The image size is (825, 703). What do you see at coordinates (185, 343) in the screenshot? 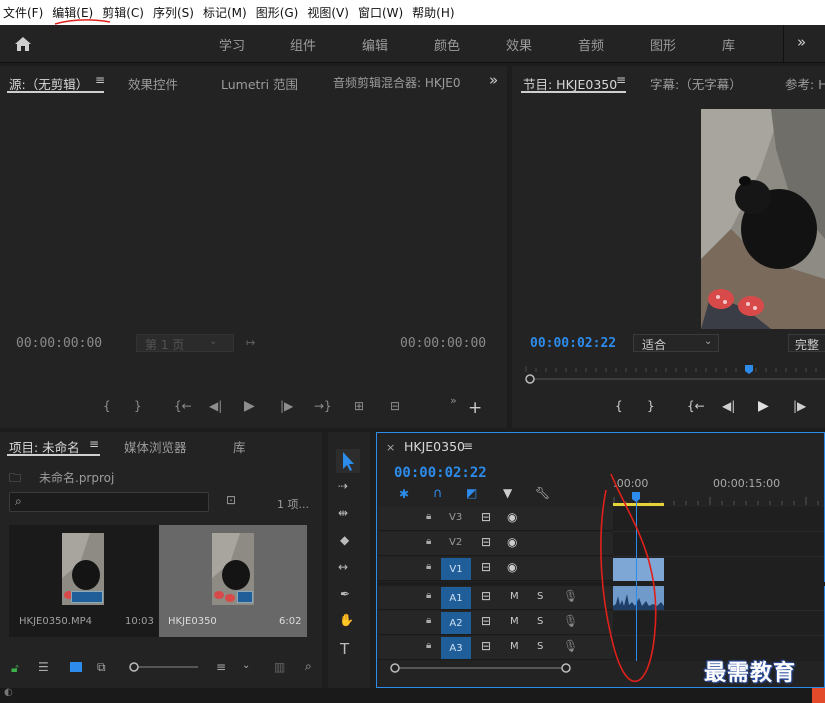
I see `page-dropdown: 第 1 页 ⌄` at bounding box center [185, 343].